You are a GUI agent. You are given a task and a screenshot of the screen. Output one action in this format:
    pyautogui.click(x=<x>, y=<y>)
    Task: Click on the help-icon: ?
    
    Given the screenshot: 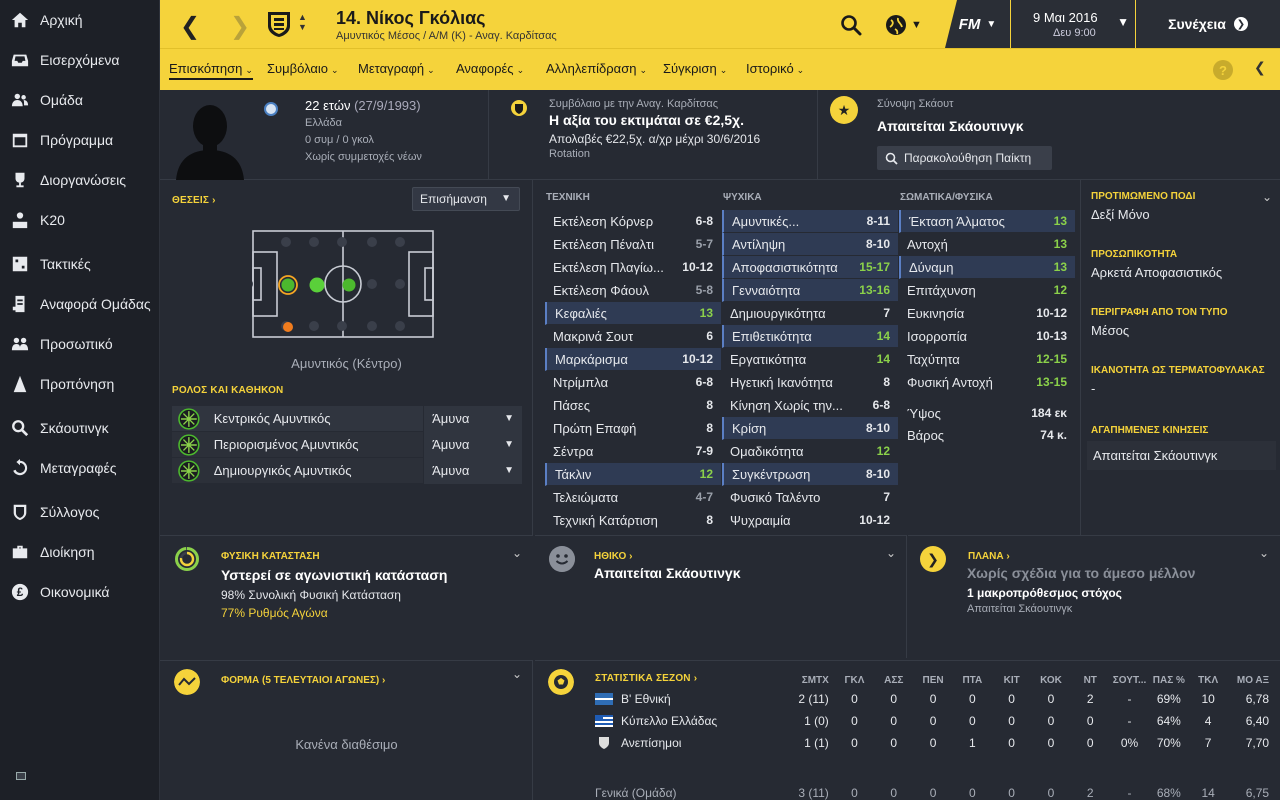 What is the action you would take?
    pyautogui.click(x=1223, y=70)
    